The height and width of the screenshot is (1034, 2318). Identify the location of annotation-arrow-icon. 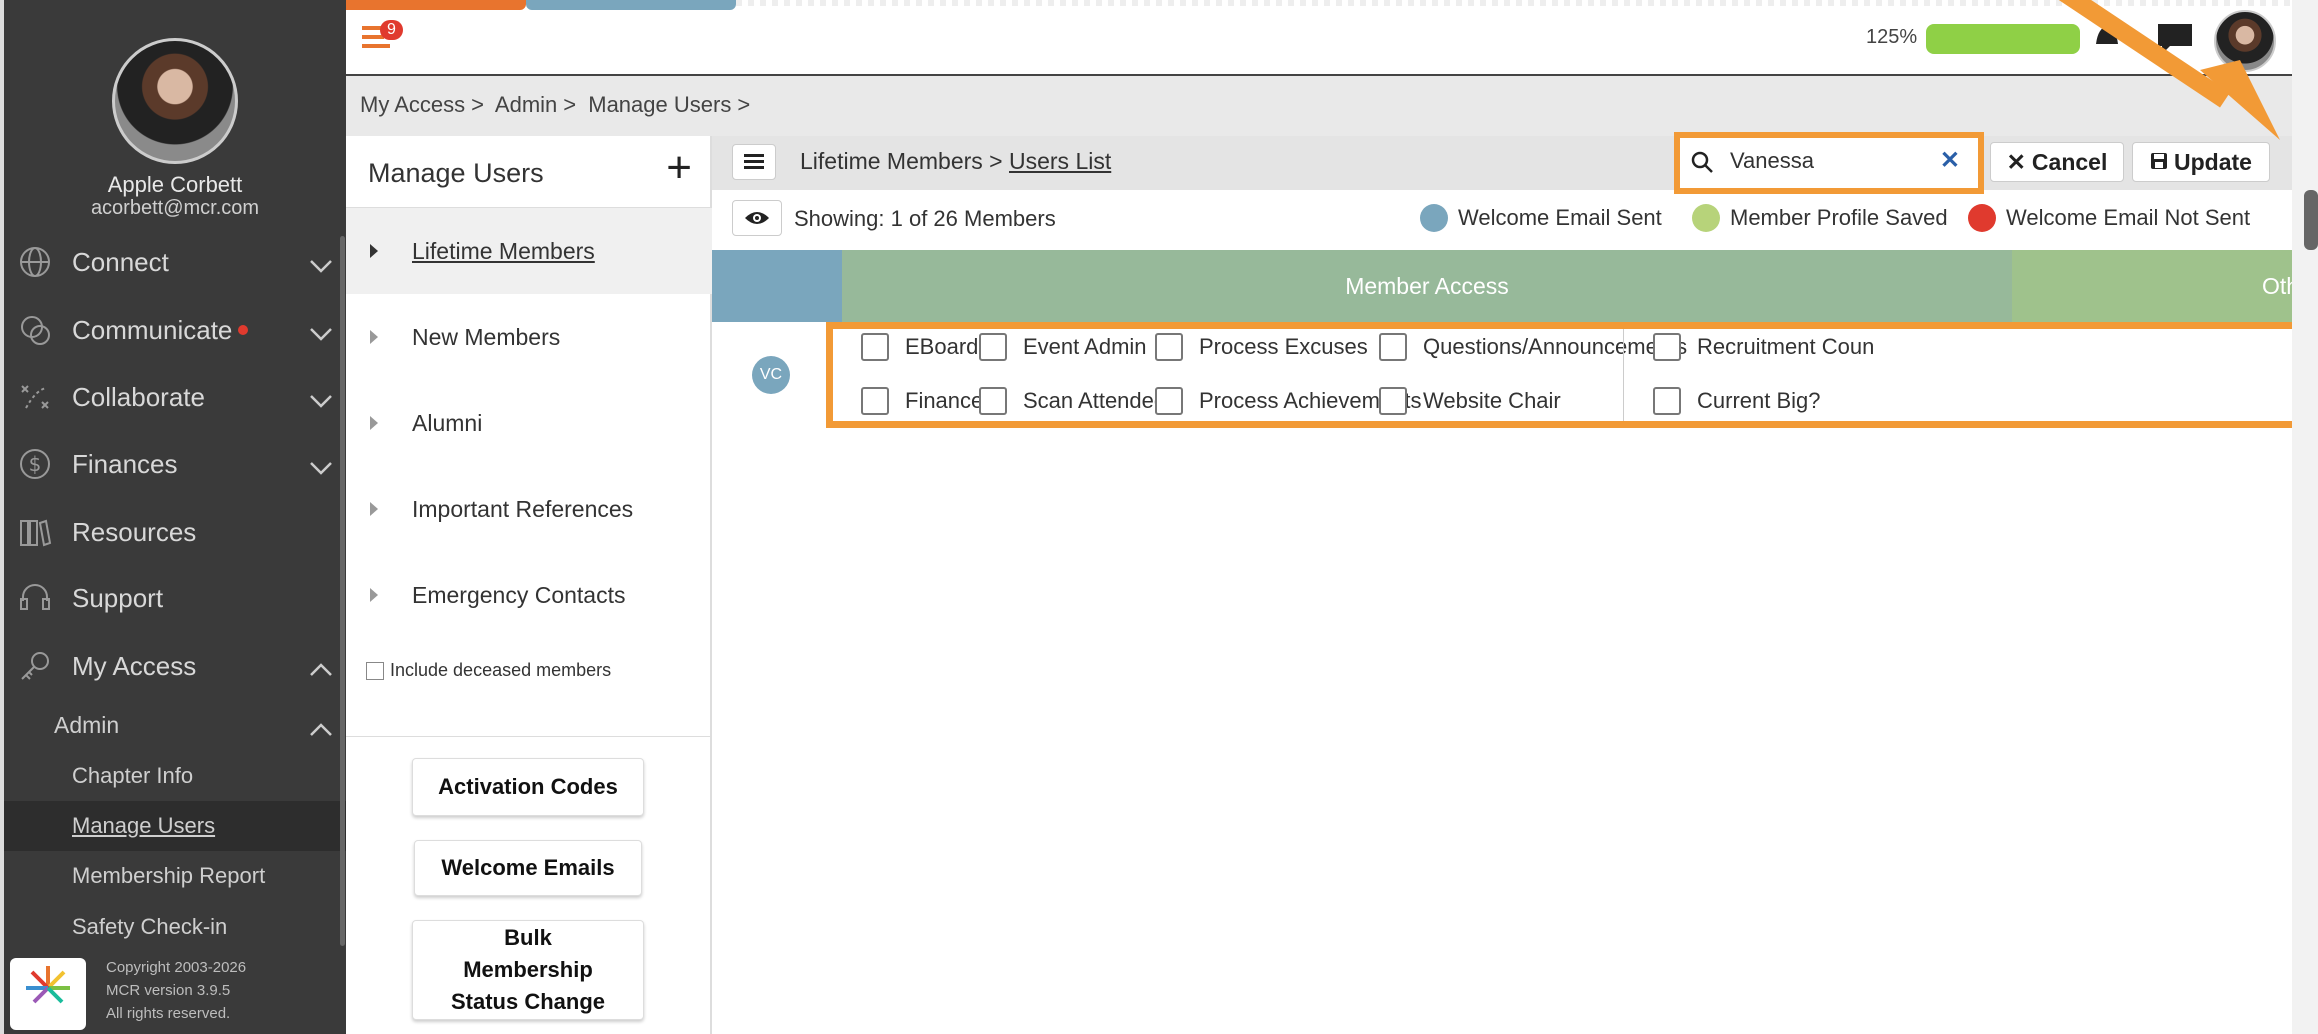
(2169, 70).